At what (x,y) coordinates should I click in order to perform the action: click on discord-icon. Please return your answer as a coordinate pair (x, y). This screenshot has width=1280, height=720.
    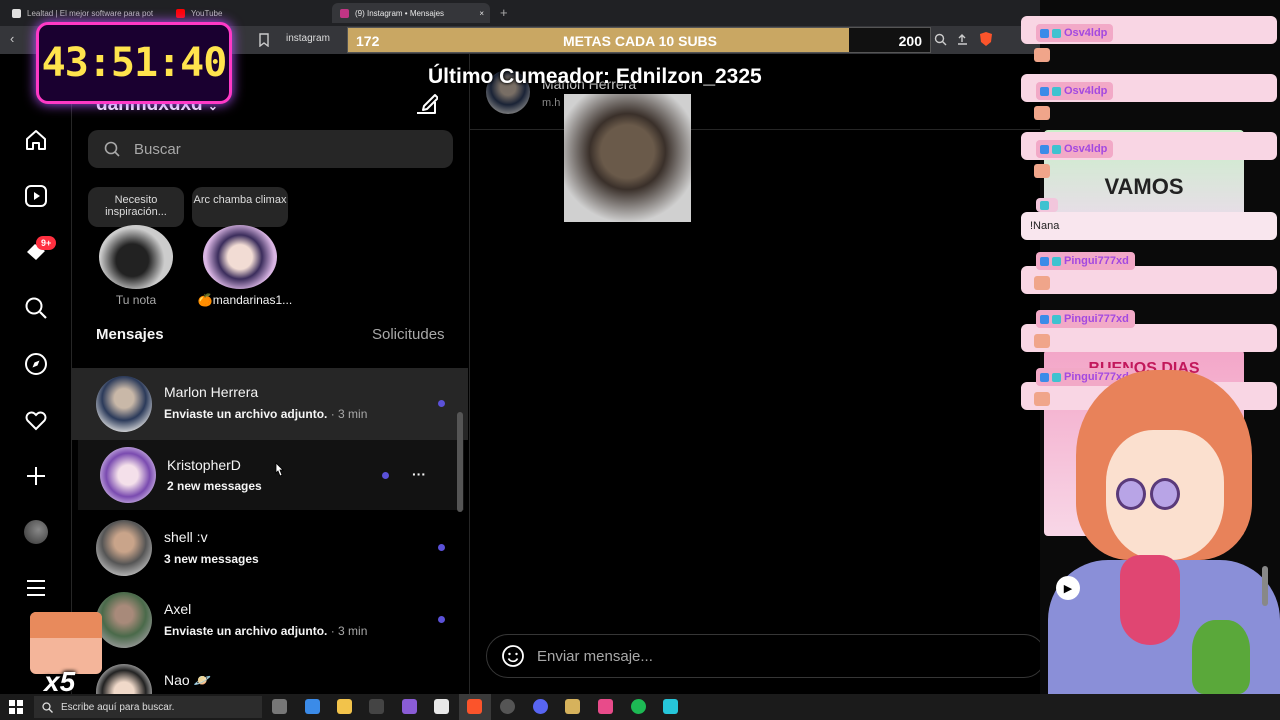
    Looking at the image, I should click on (540, 706).